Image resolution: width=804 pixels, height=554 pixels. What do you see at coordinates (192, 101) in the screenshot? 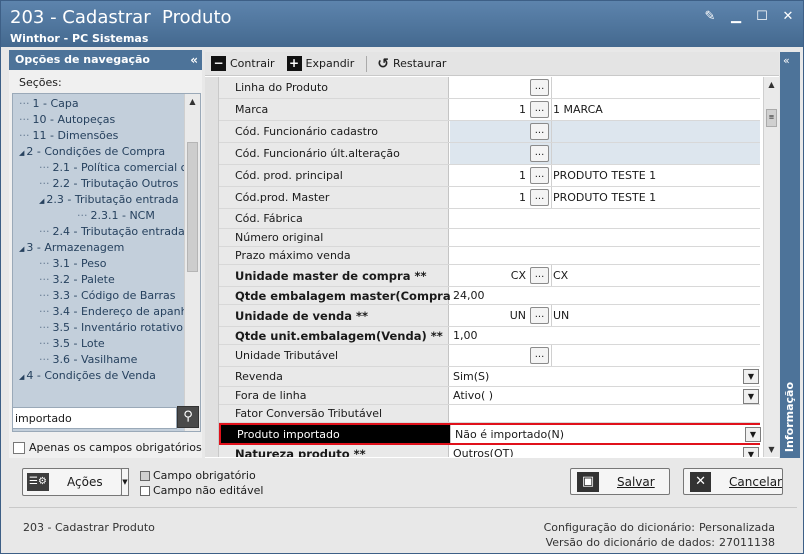
I see `scroll-up-arrow-icon: ▲` at bounding box center [192, 101].